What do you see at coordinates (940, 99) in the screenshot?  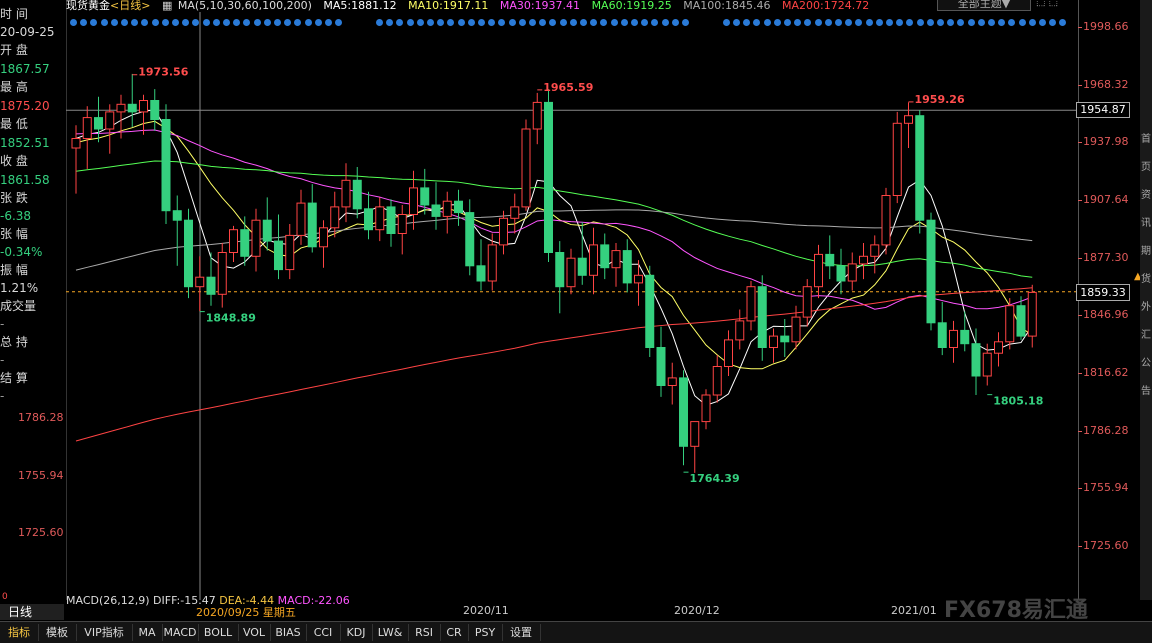 I see `extreme-label: 1959.26` at bounding box center [940, 99].